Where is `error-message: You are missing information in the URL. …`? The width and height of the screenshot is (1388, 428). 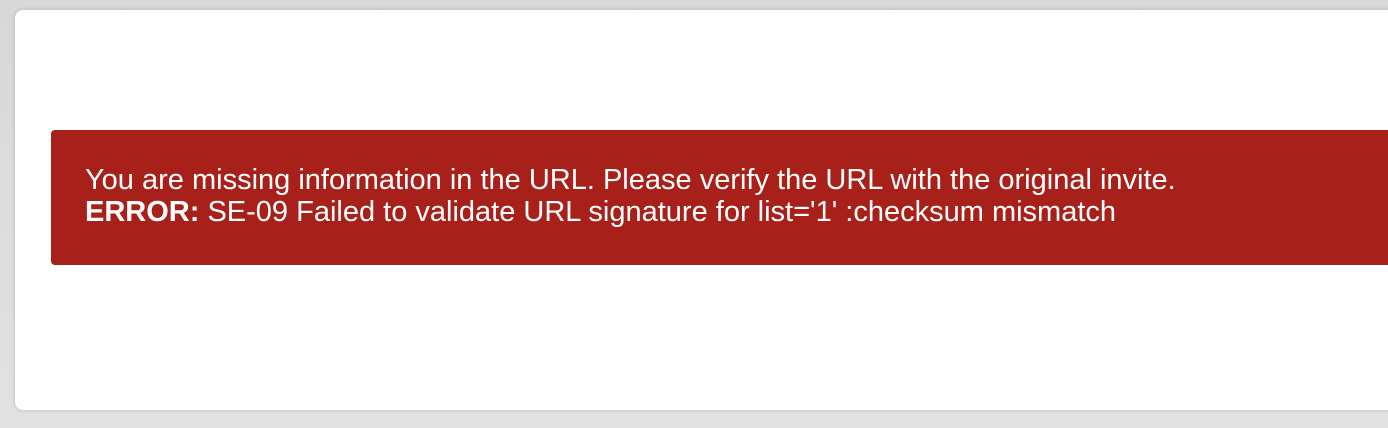
error-message: You are missing information in the URL. … is located at coordinates (630, 180).